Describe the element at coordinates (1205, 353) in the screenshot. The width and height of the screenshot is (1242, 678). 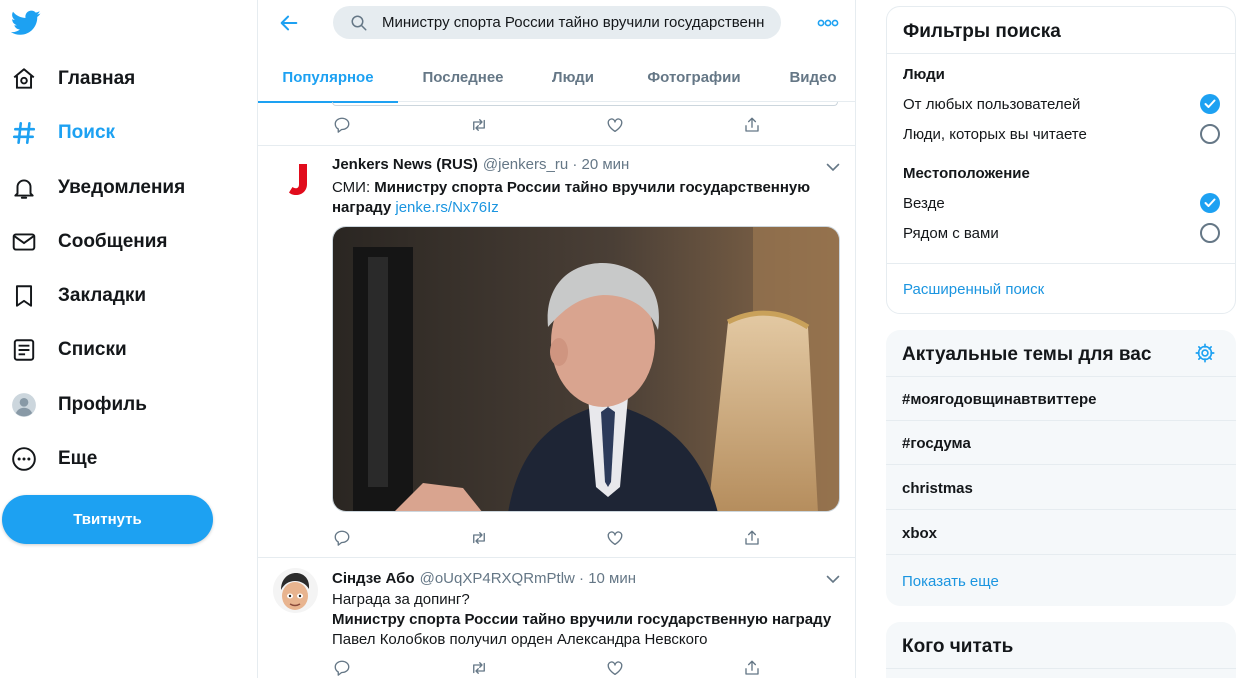
I see `gear-icon` at that location.